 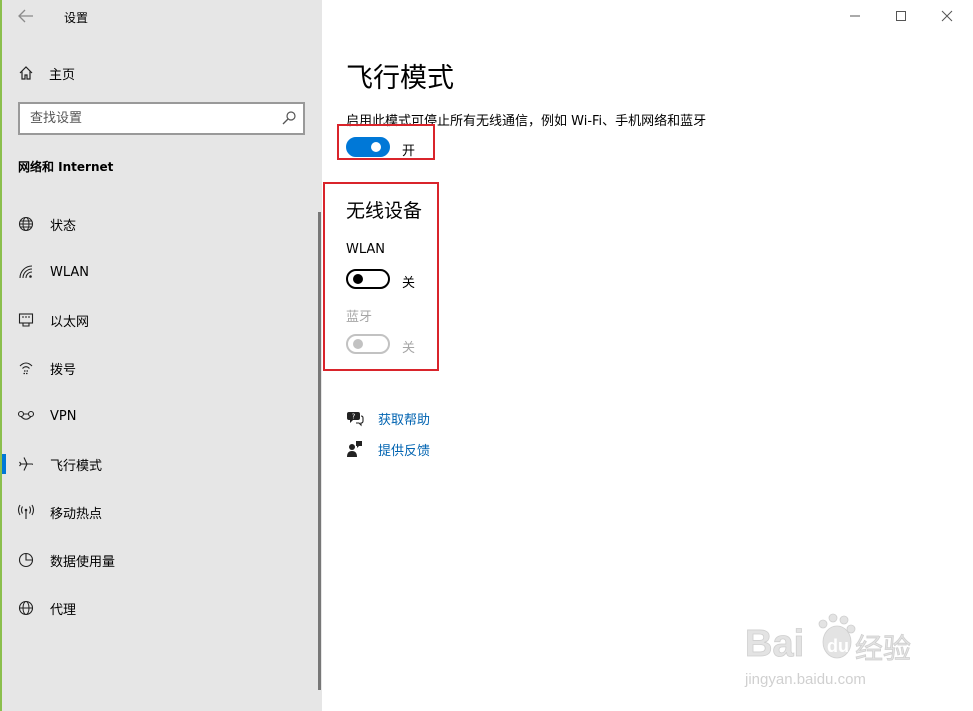 I want to click on minimize-button, so click(x=855, y=16).